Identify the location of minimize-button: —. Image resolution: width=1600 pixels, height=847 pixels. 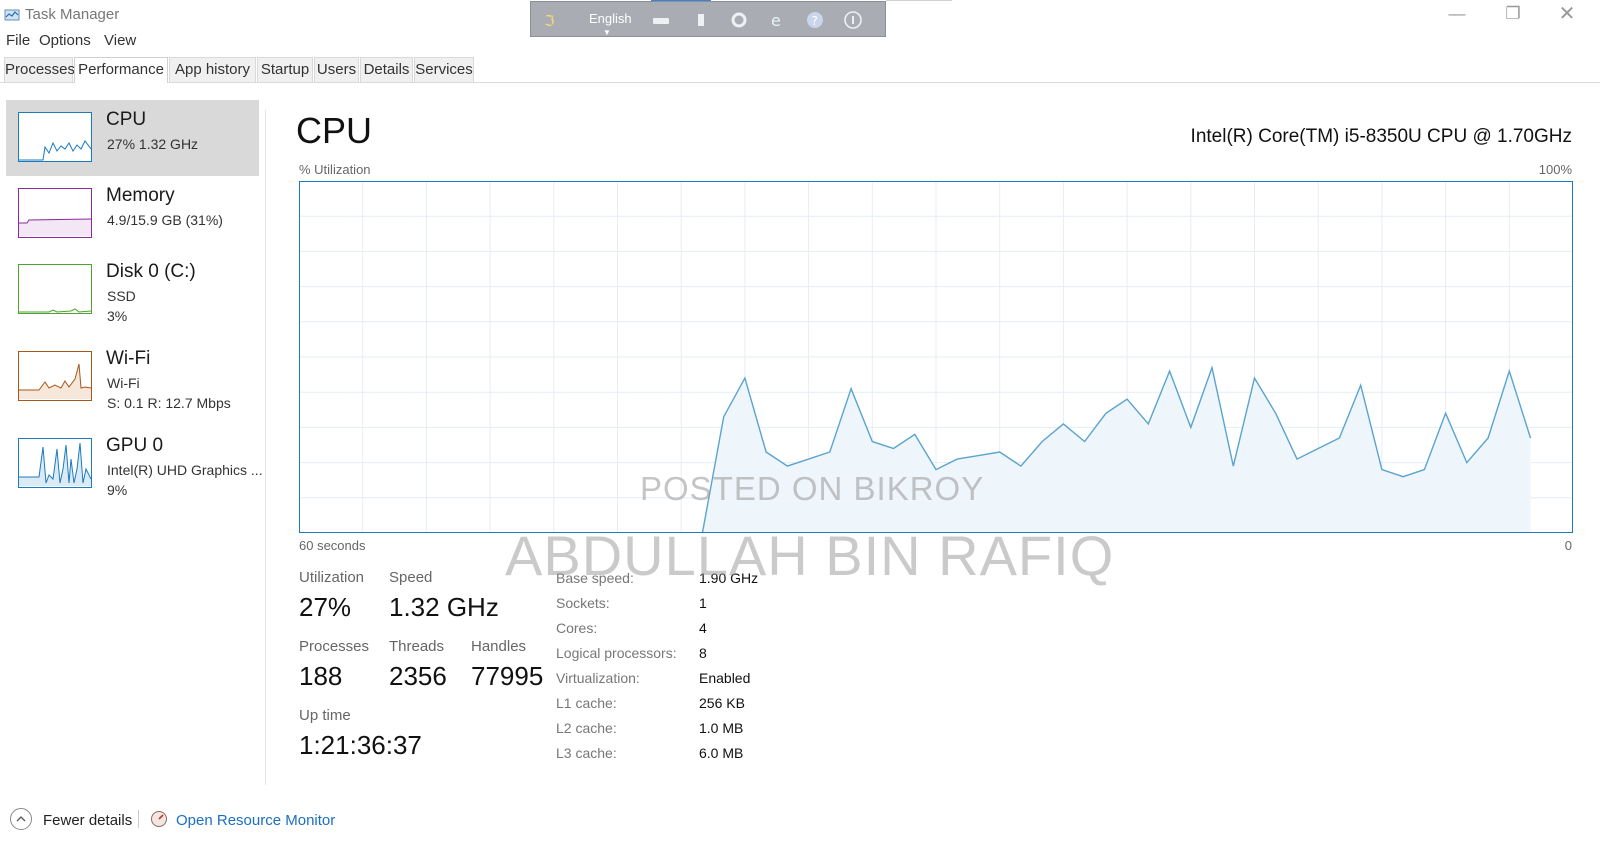
(1457, 15).